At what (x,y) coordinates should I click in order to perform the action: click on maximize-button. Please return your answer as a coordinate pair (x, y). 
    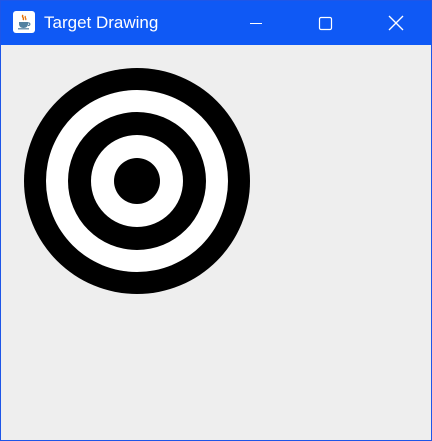
    Looking at the image, I should click on (325, 23).